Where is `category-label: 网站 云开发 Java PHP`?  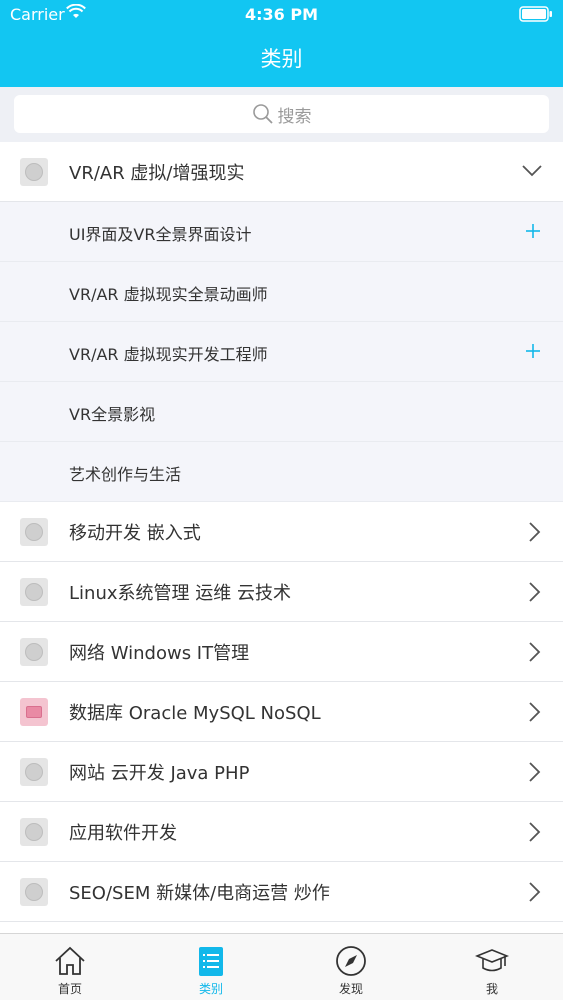
category-label: 网站 云开发 Java PHP is located at coordinates (159, 773).